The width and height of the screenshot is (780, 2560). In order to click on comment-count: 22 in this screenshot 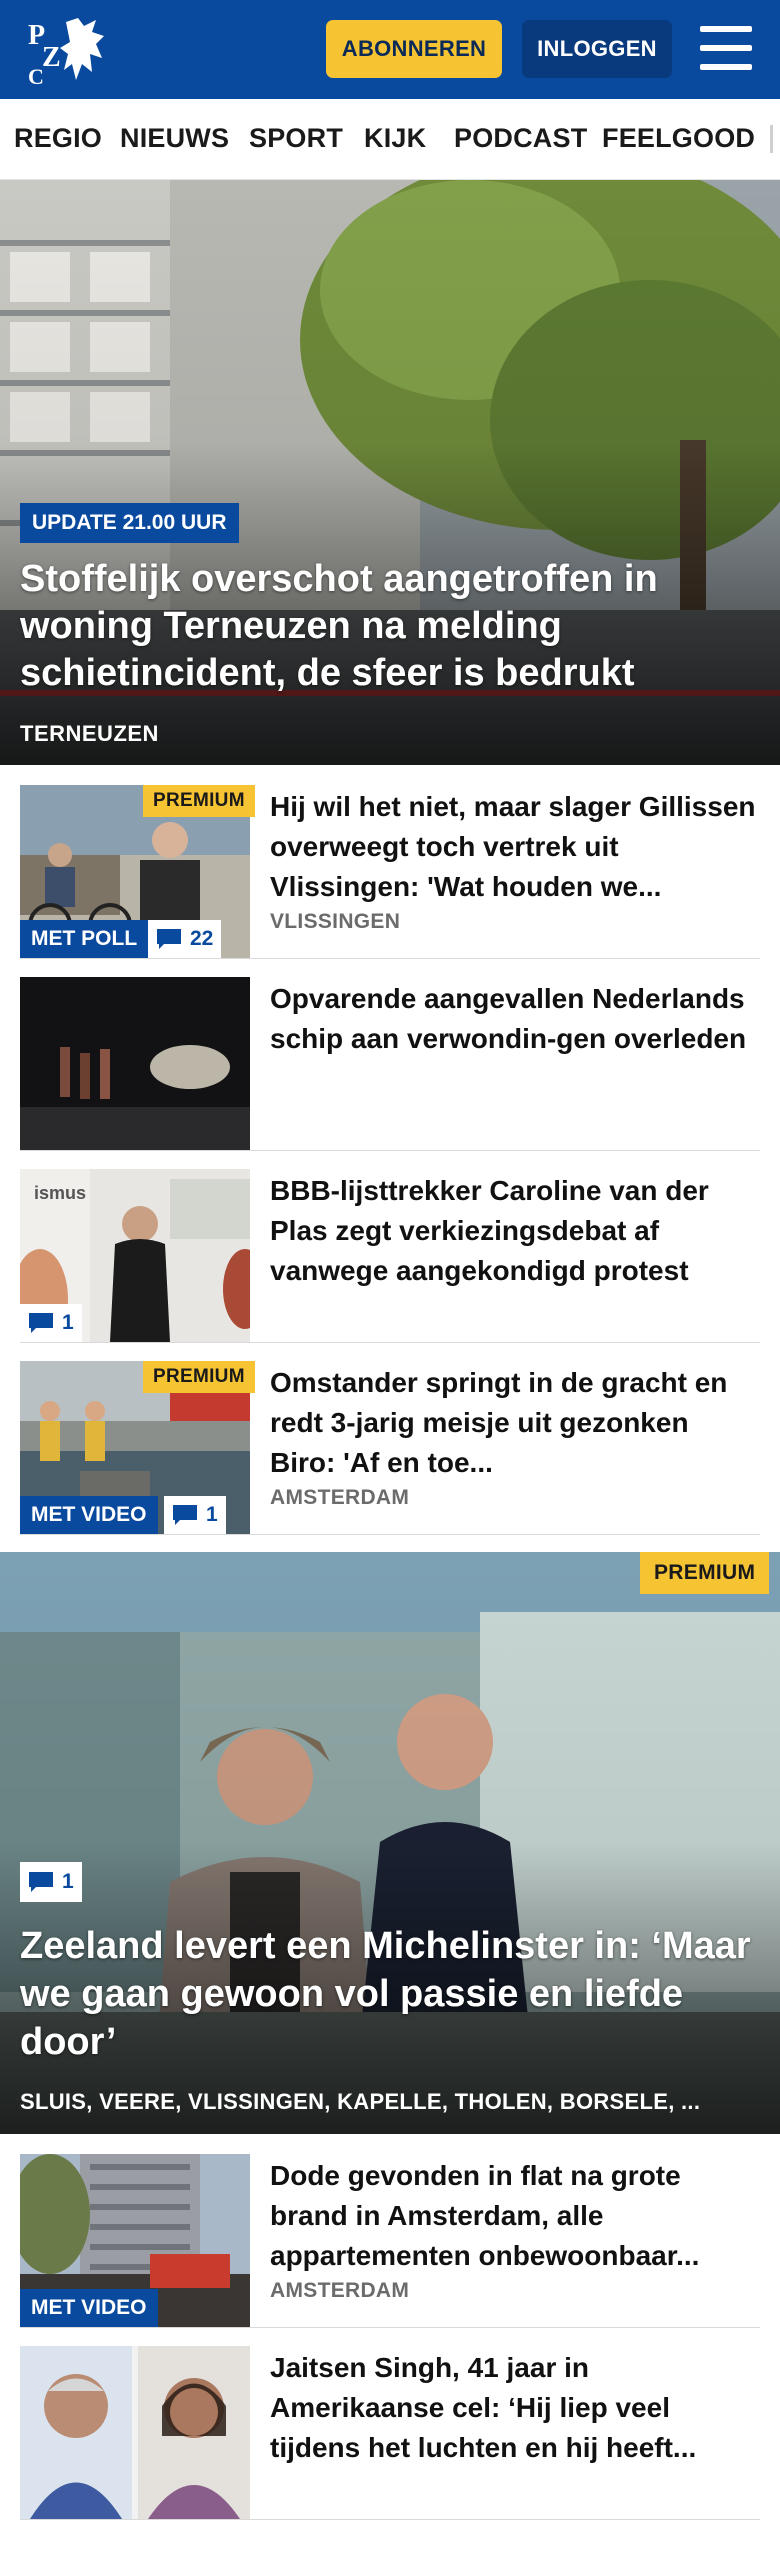, I will do `click(185, 939)`.